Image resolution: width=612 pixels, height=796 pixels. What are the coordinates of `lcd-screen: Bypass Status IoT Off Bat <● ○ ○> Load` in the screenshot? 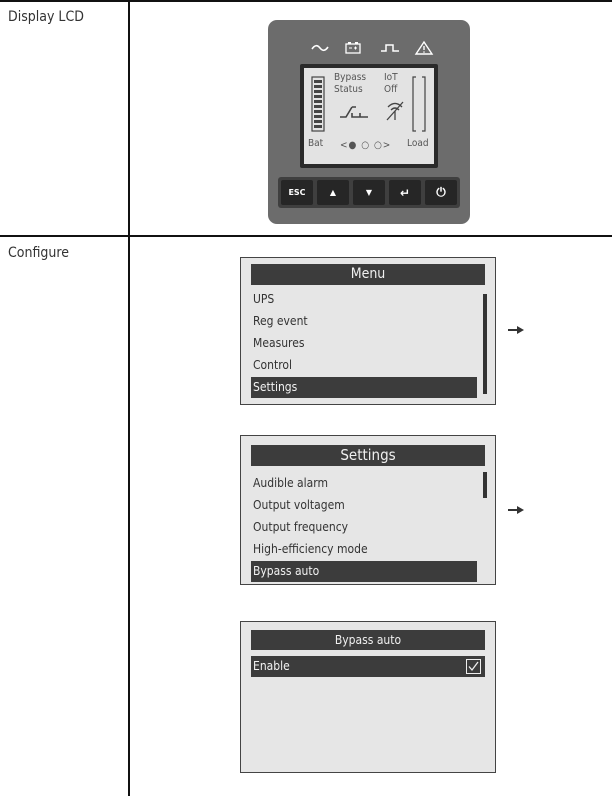 It's located at (369, 116).